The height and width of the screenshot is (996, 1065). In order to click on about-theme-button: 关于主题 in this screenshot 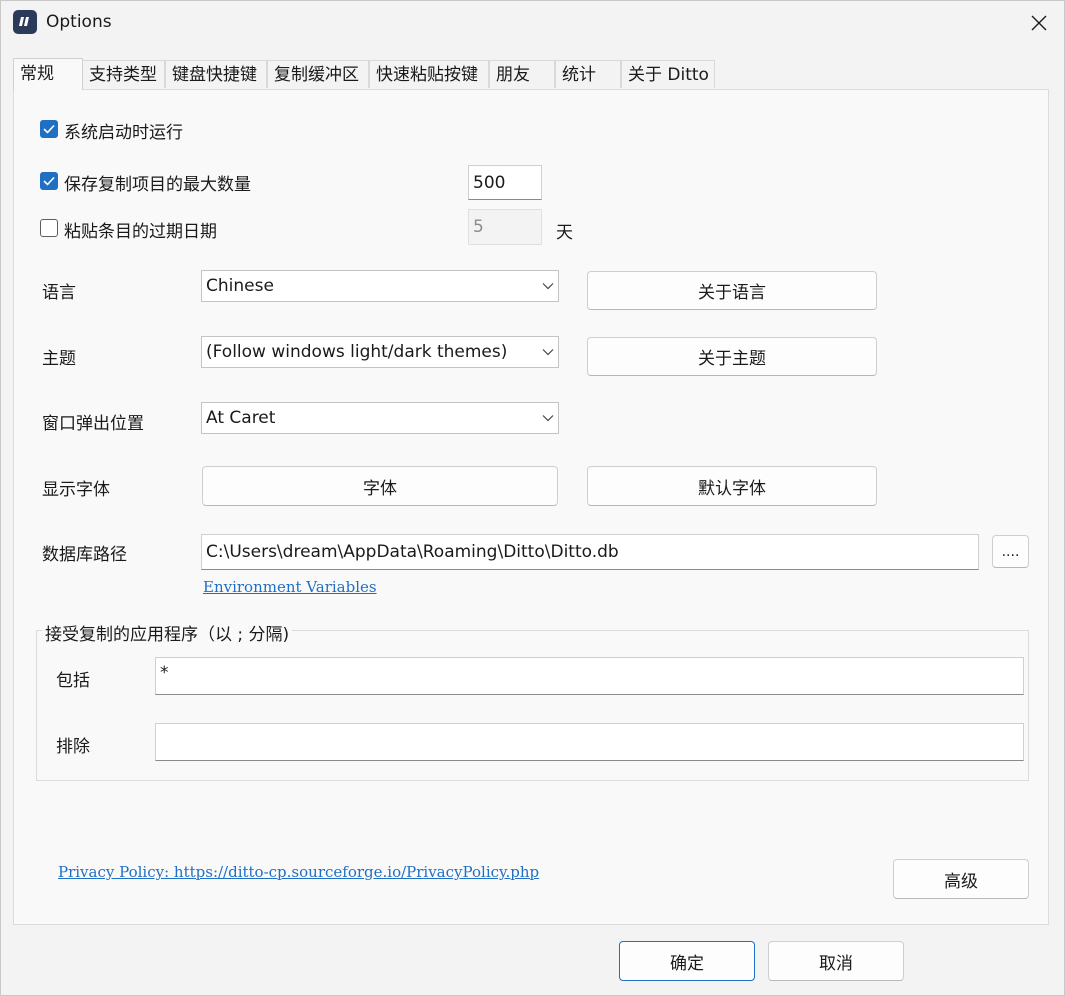, I will do `click(732, 356)`.